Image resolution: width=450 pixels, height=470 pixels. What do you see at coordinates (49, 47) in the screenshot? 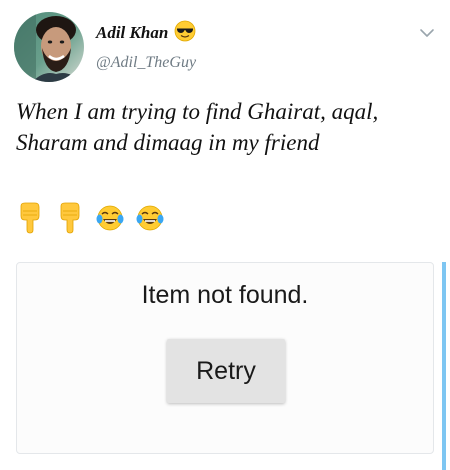
I see `avatar` at bounding box center [49, 47].